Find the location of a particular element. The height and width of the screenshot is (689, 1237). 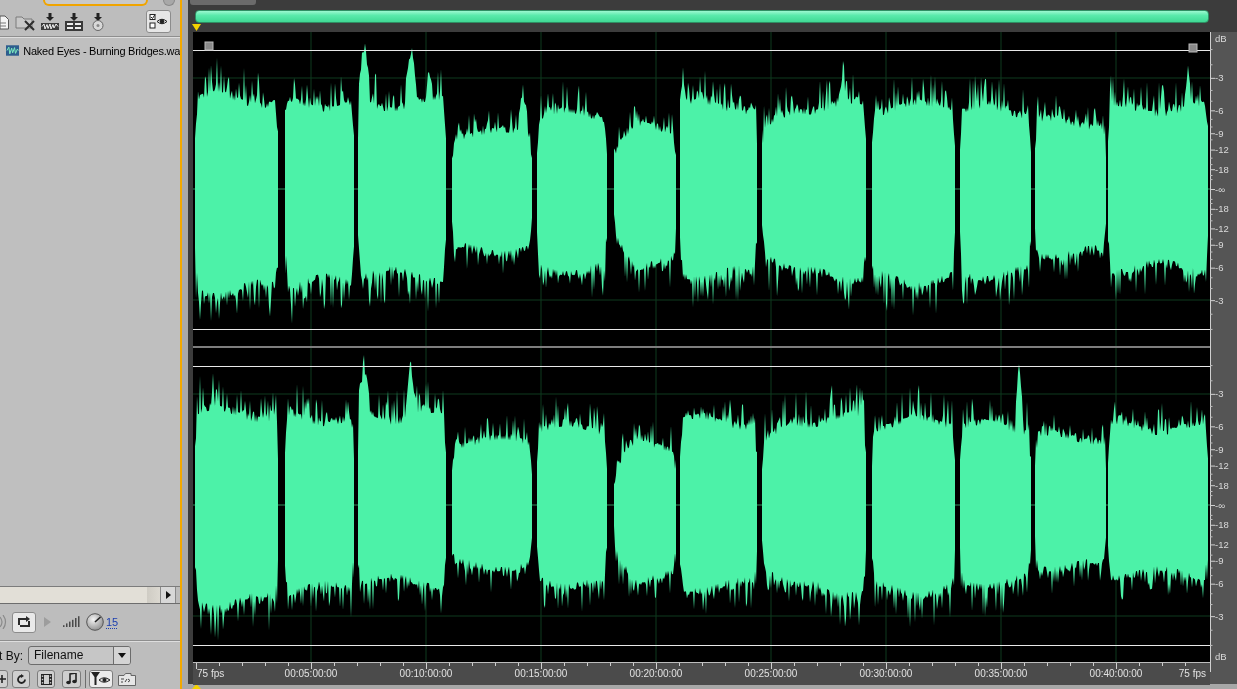

time-label: 00:05:00:00 is located at coordinates (311, 673).